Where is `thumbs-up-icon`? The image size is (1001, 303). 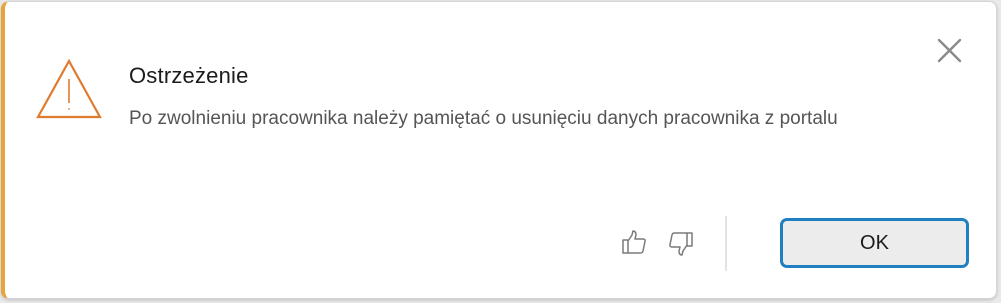 thumbs-up-icon is located at coordinates (634, 243).